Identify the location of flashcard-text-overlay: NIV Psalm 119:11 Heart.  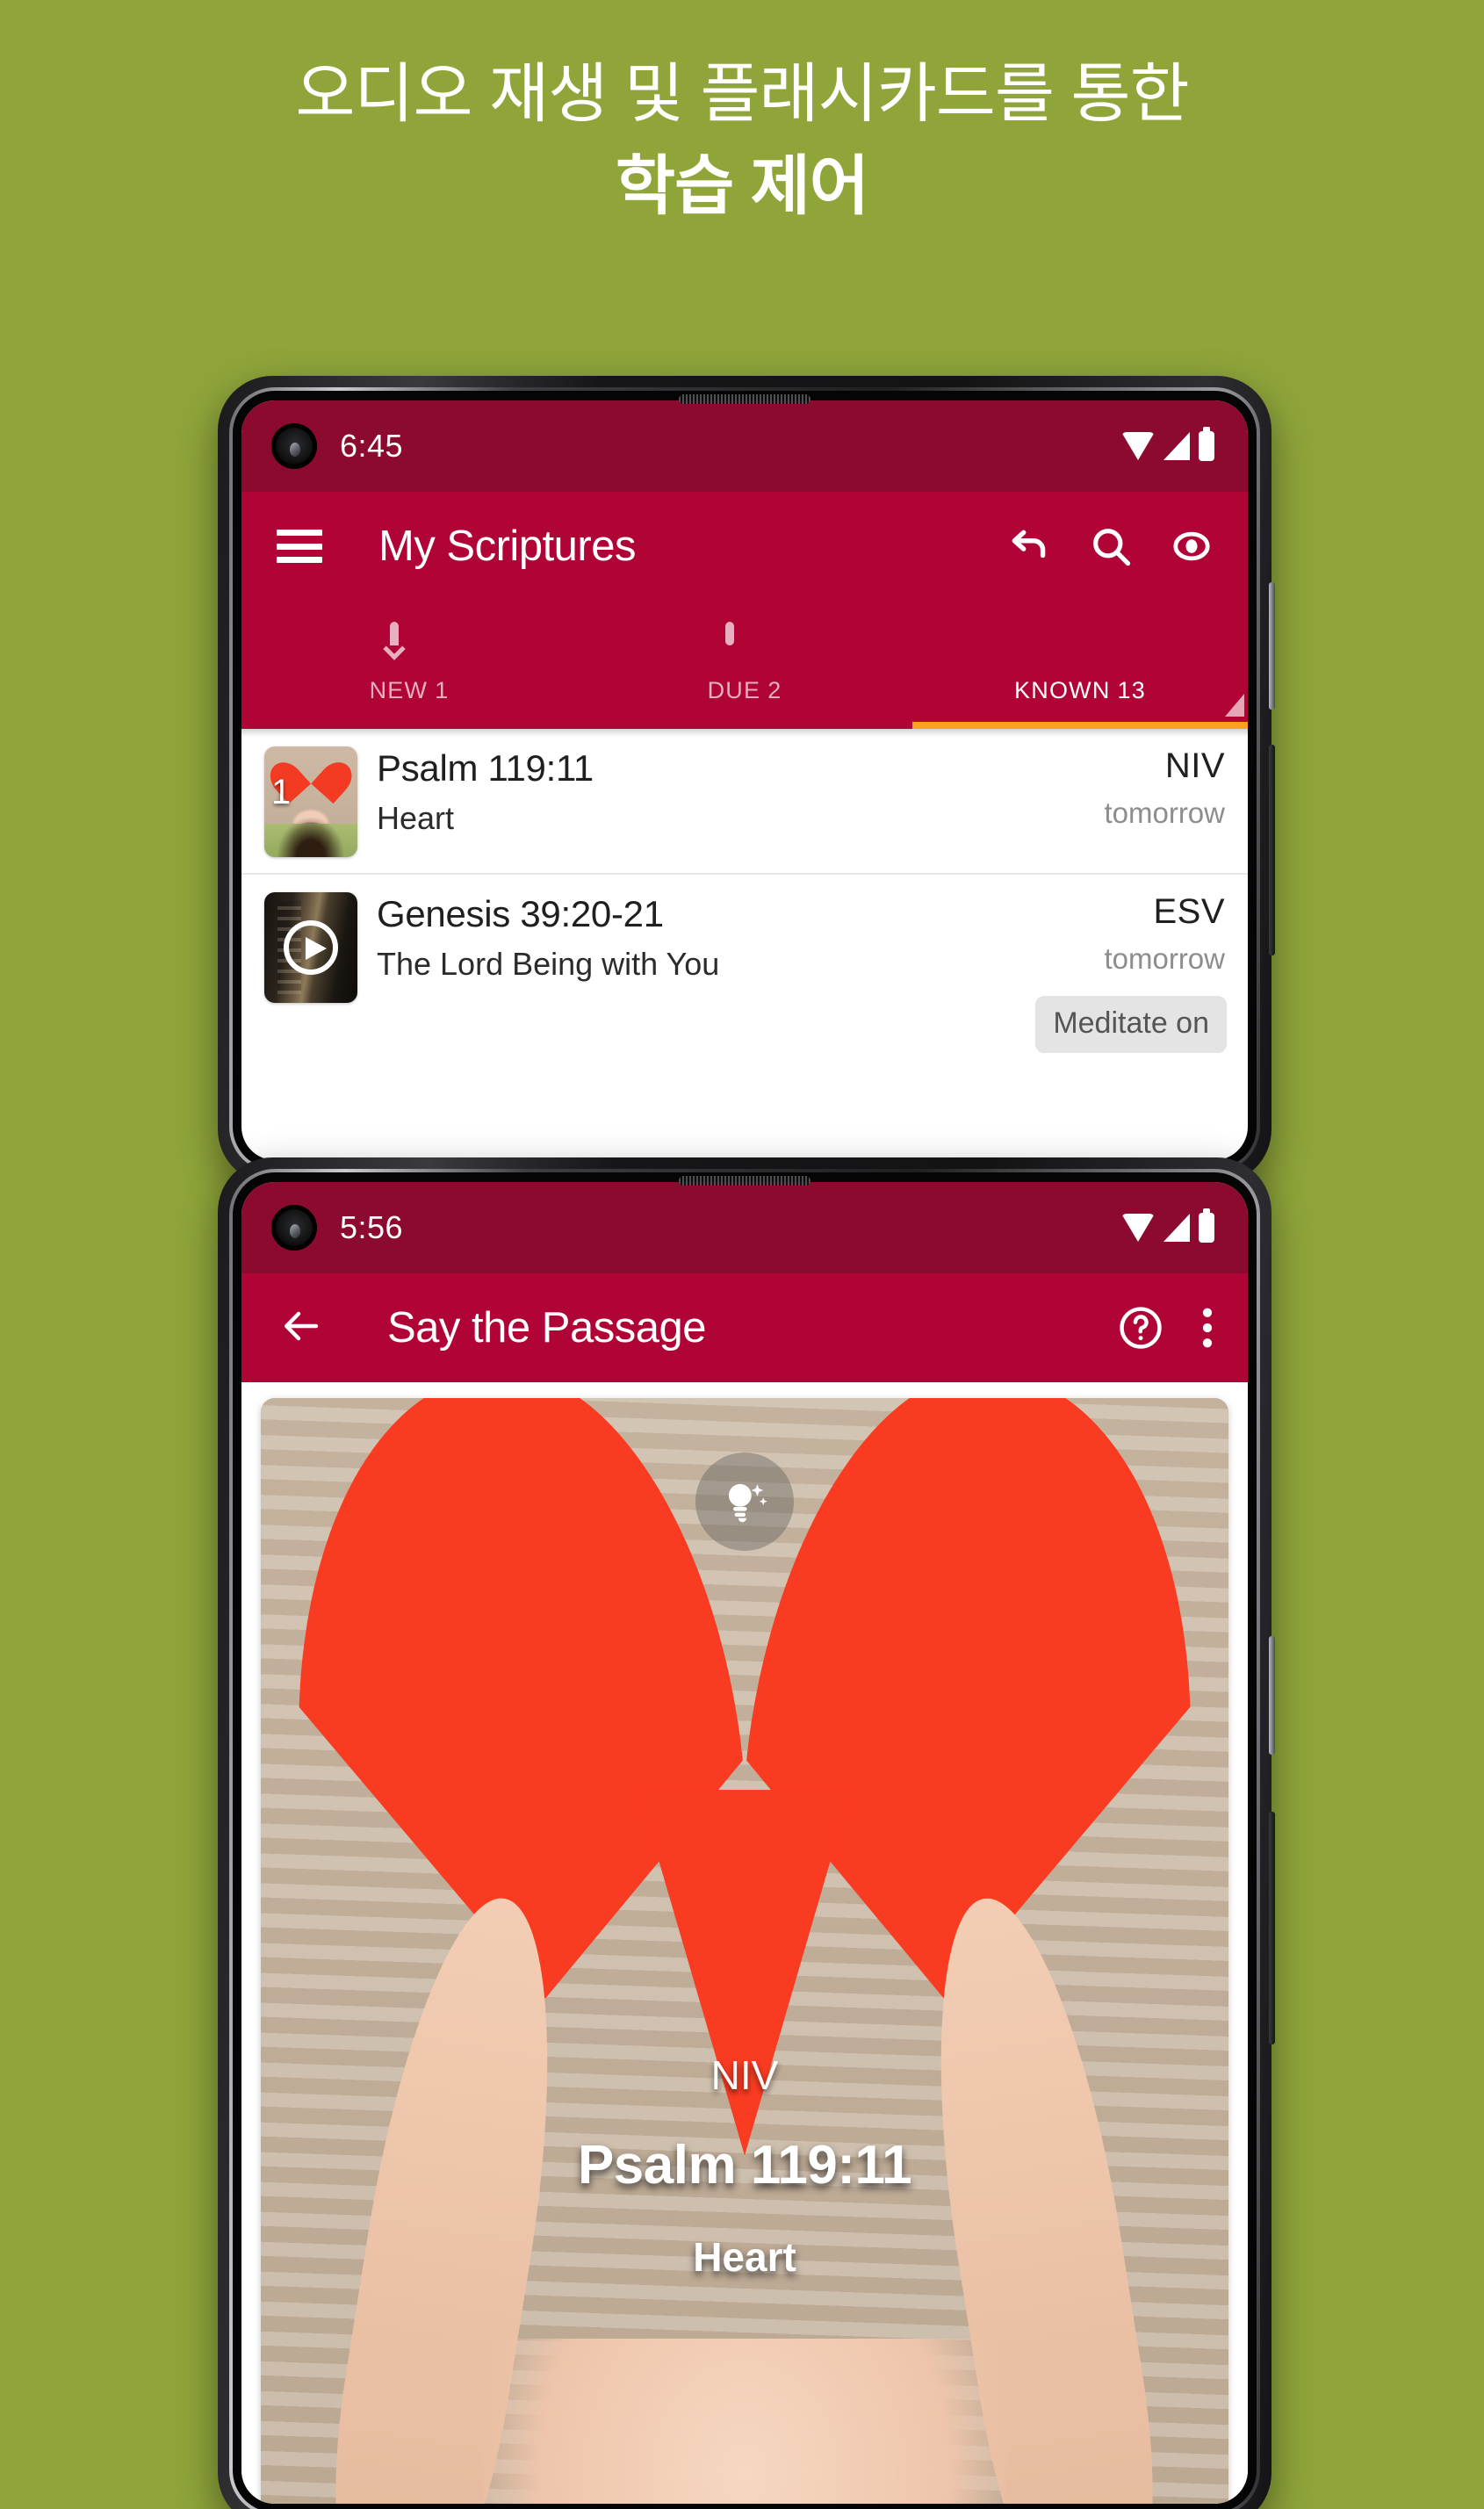
(744, 2166).